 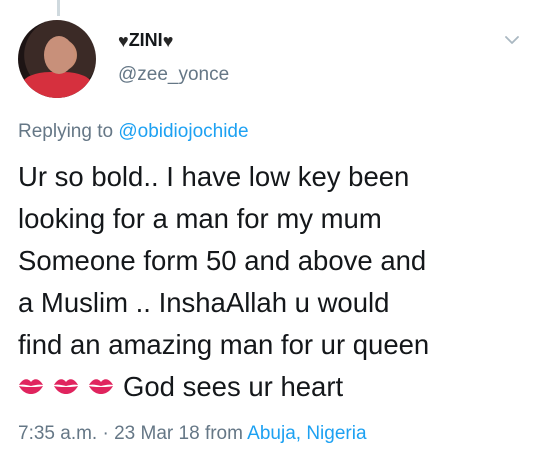 I want to click on display-name-text: ZINI, so click(x=145, y=40).